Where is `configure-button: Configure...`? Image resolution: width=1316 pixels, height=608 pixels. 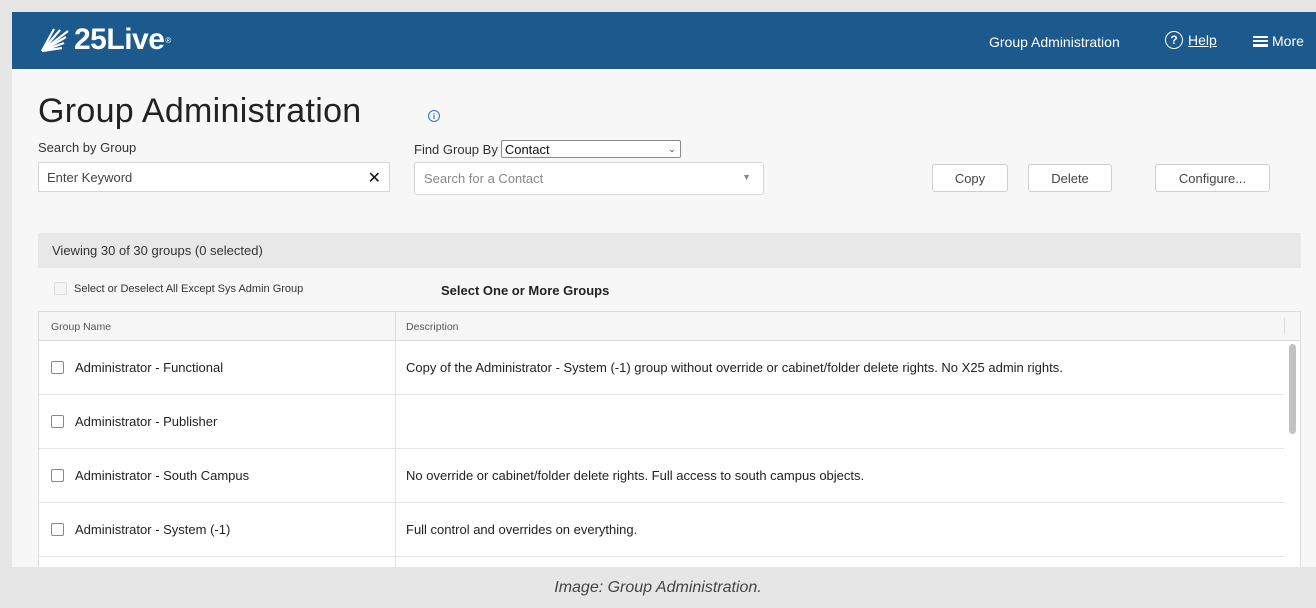
configure-button: Configure... is located at coordinates (1212, 178).